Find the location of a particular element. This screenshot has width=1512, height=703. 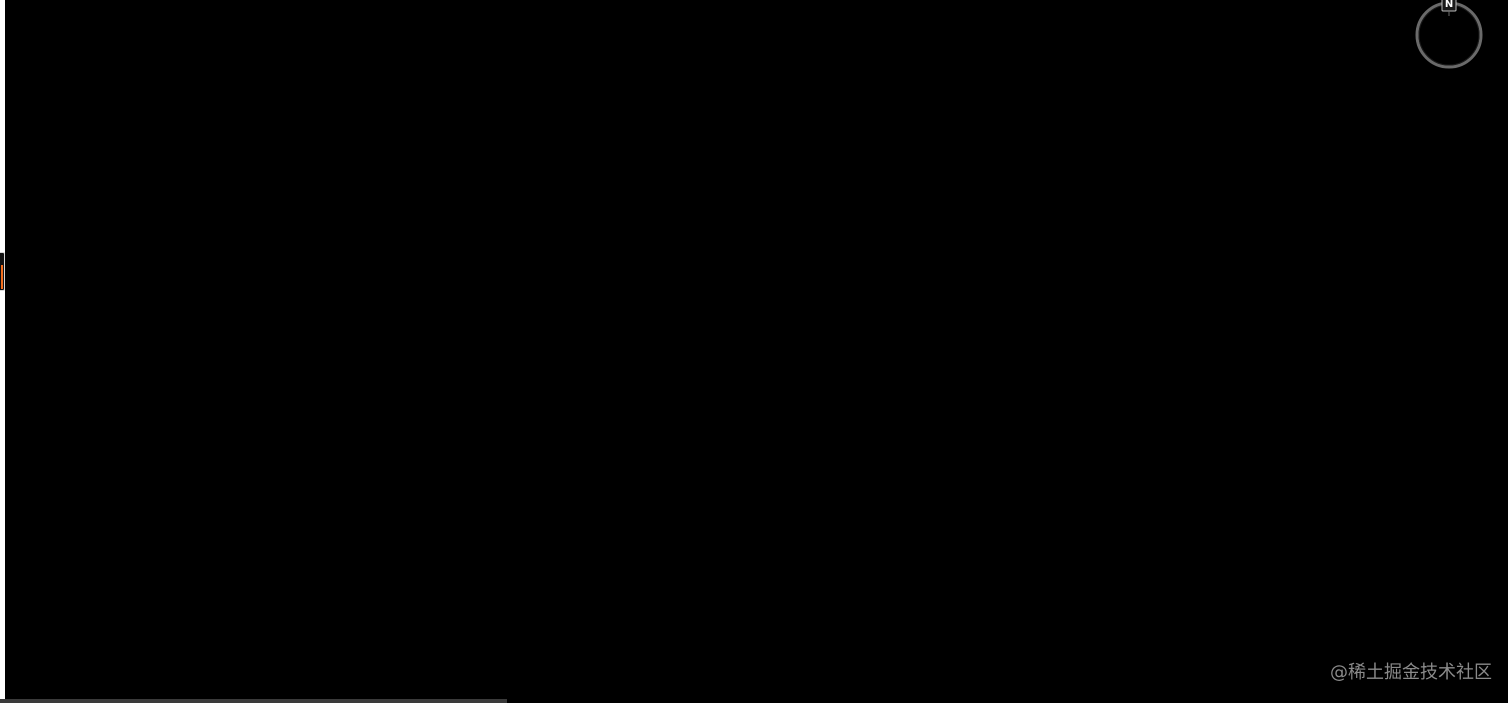

watermark-text: @稀土掘金技术社区 is located at coordinates (1411, 672).